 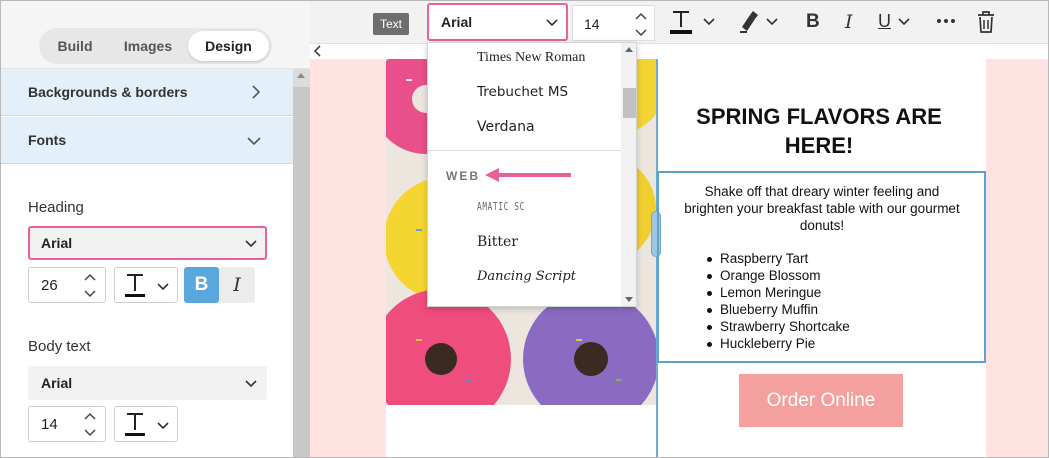 I want to click on list-item: Huckleberry Pie, so click(x=778, y=343).